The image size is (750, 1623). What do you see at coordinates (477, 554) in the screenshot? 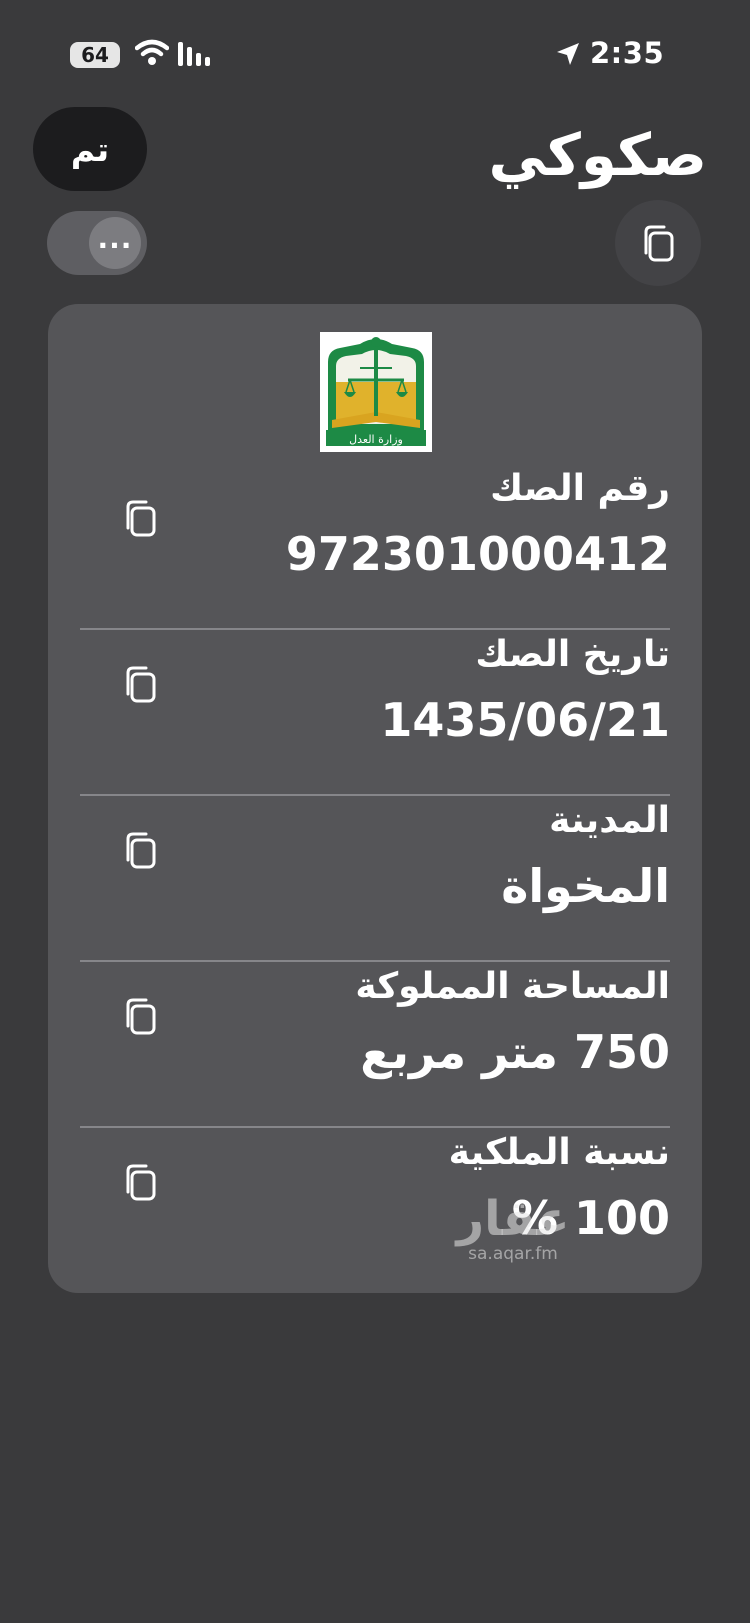
I see `deed-number-value: 972301000412` at bounding box center [477, 554].